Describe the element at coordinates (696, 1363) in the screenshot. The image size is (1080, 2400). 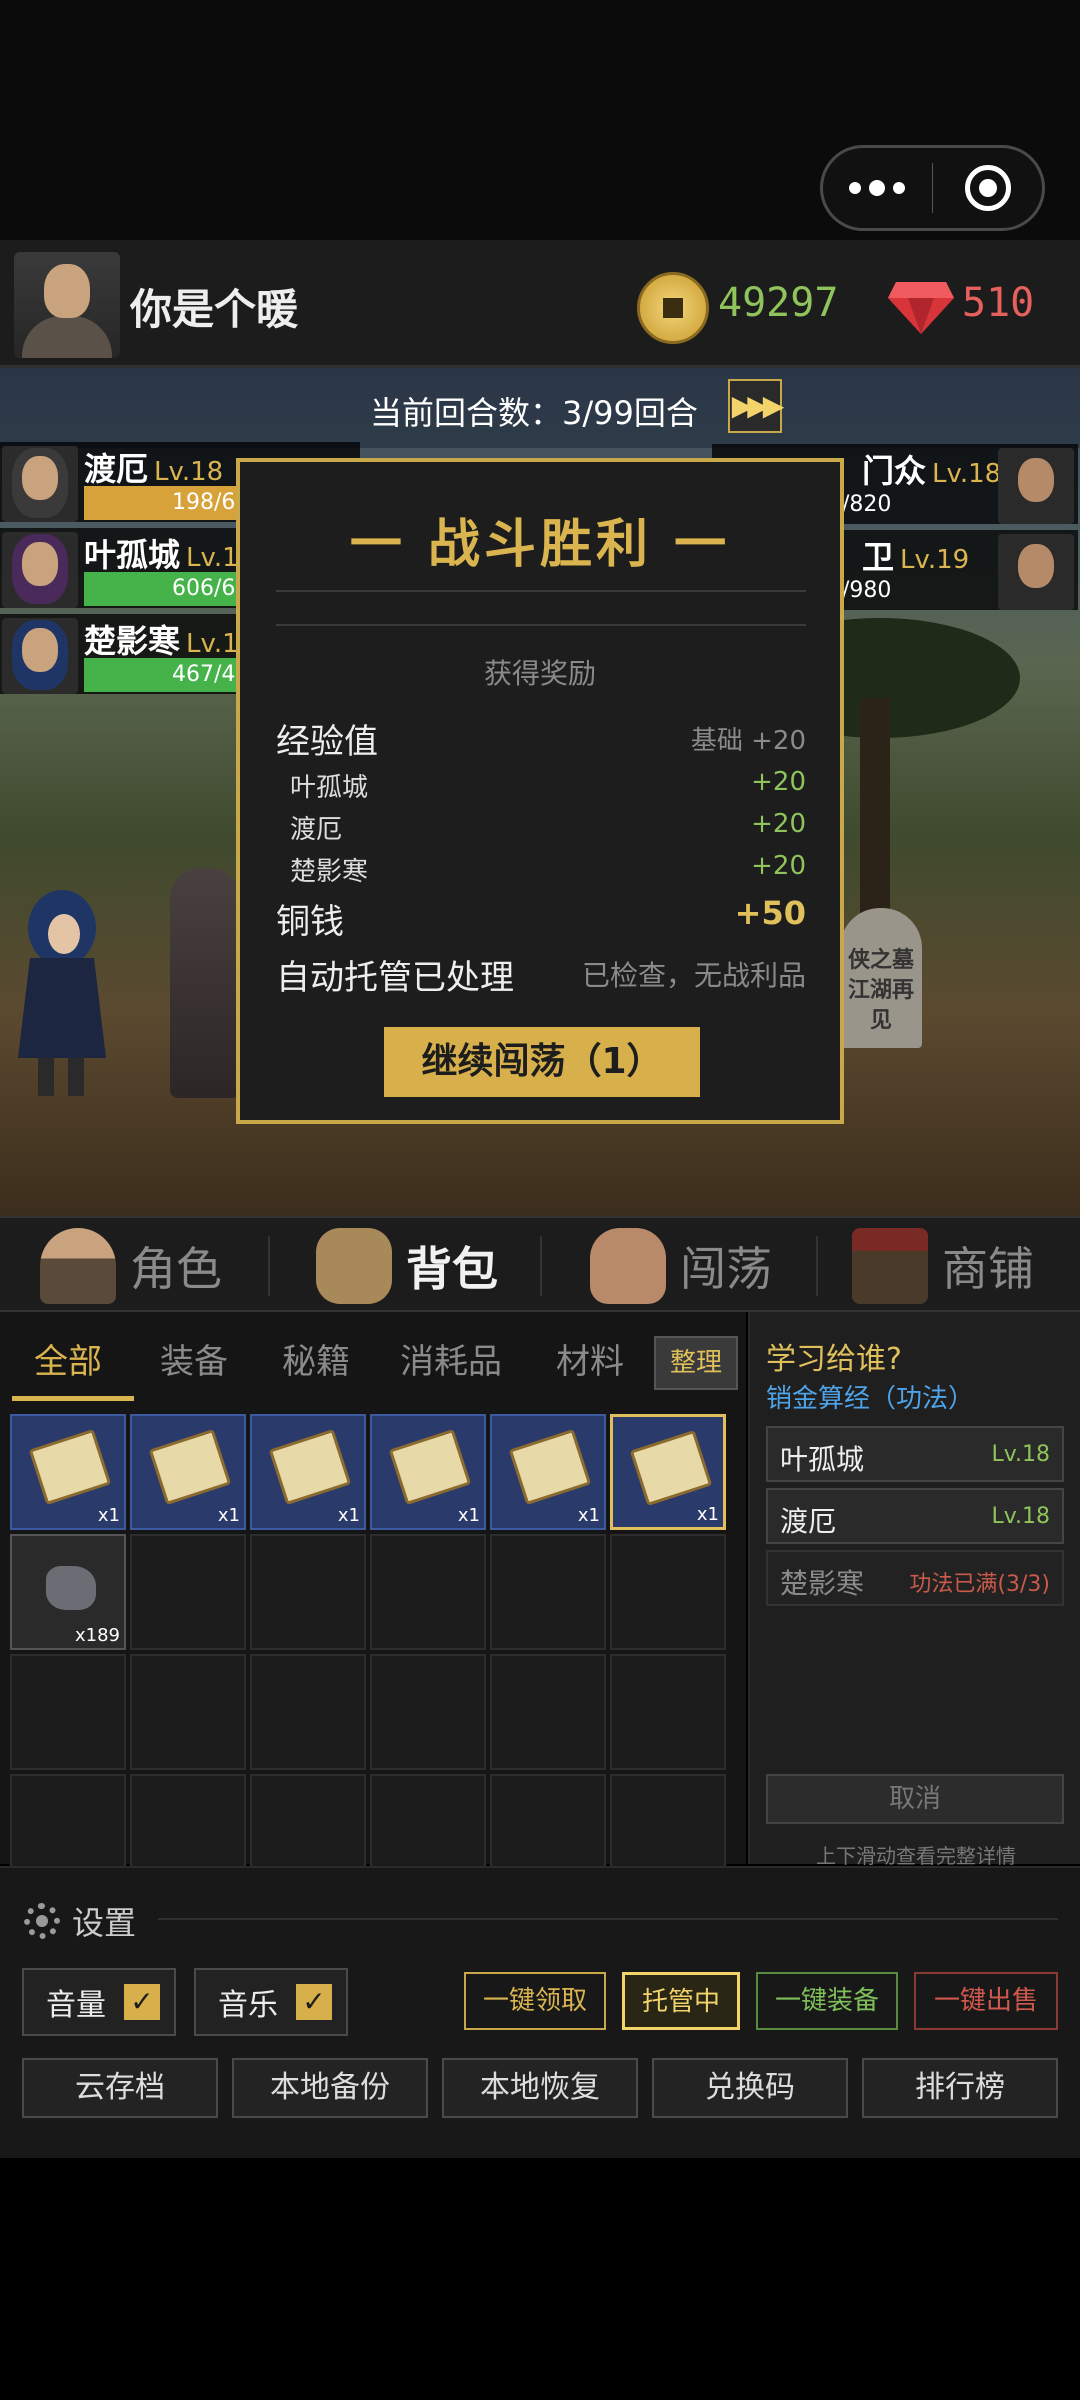
I see `sort-button: 整理` at that location.